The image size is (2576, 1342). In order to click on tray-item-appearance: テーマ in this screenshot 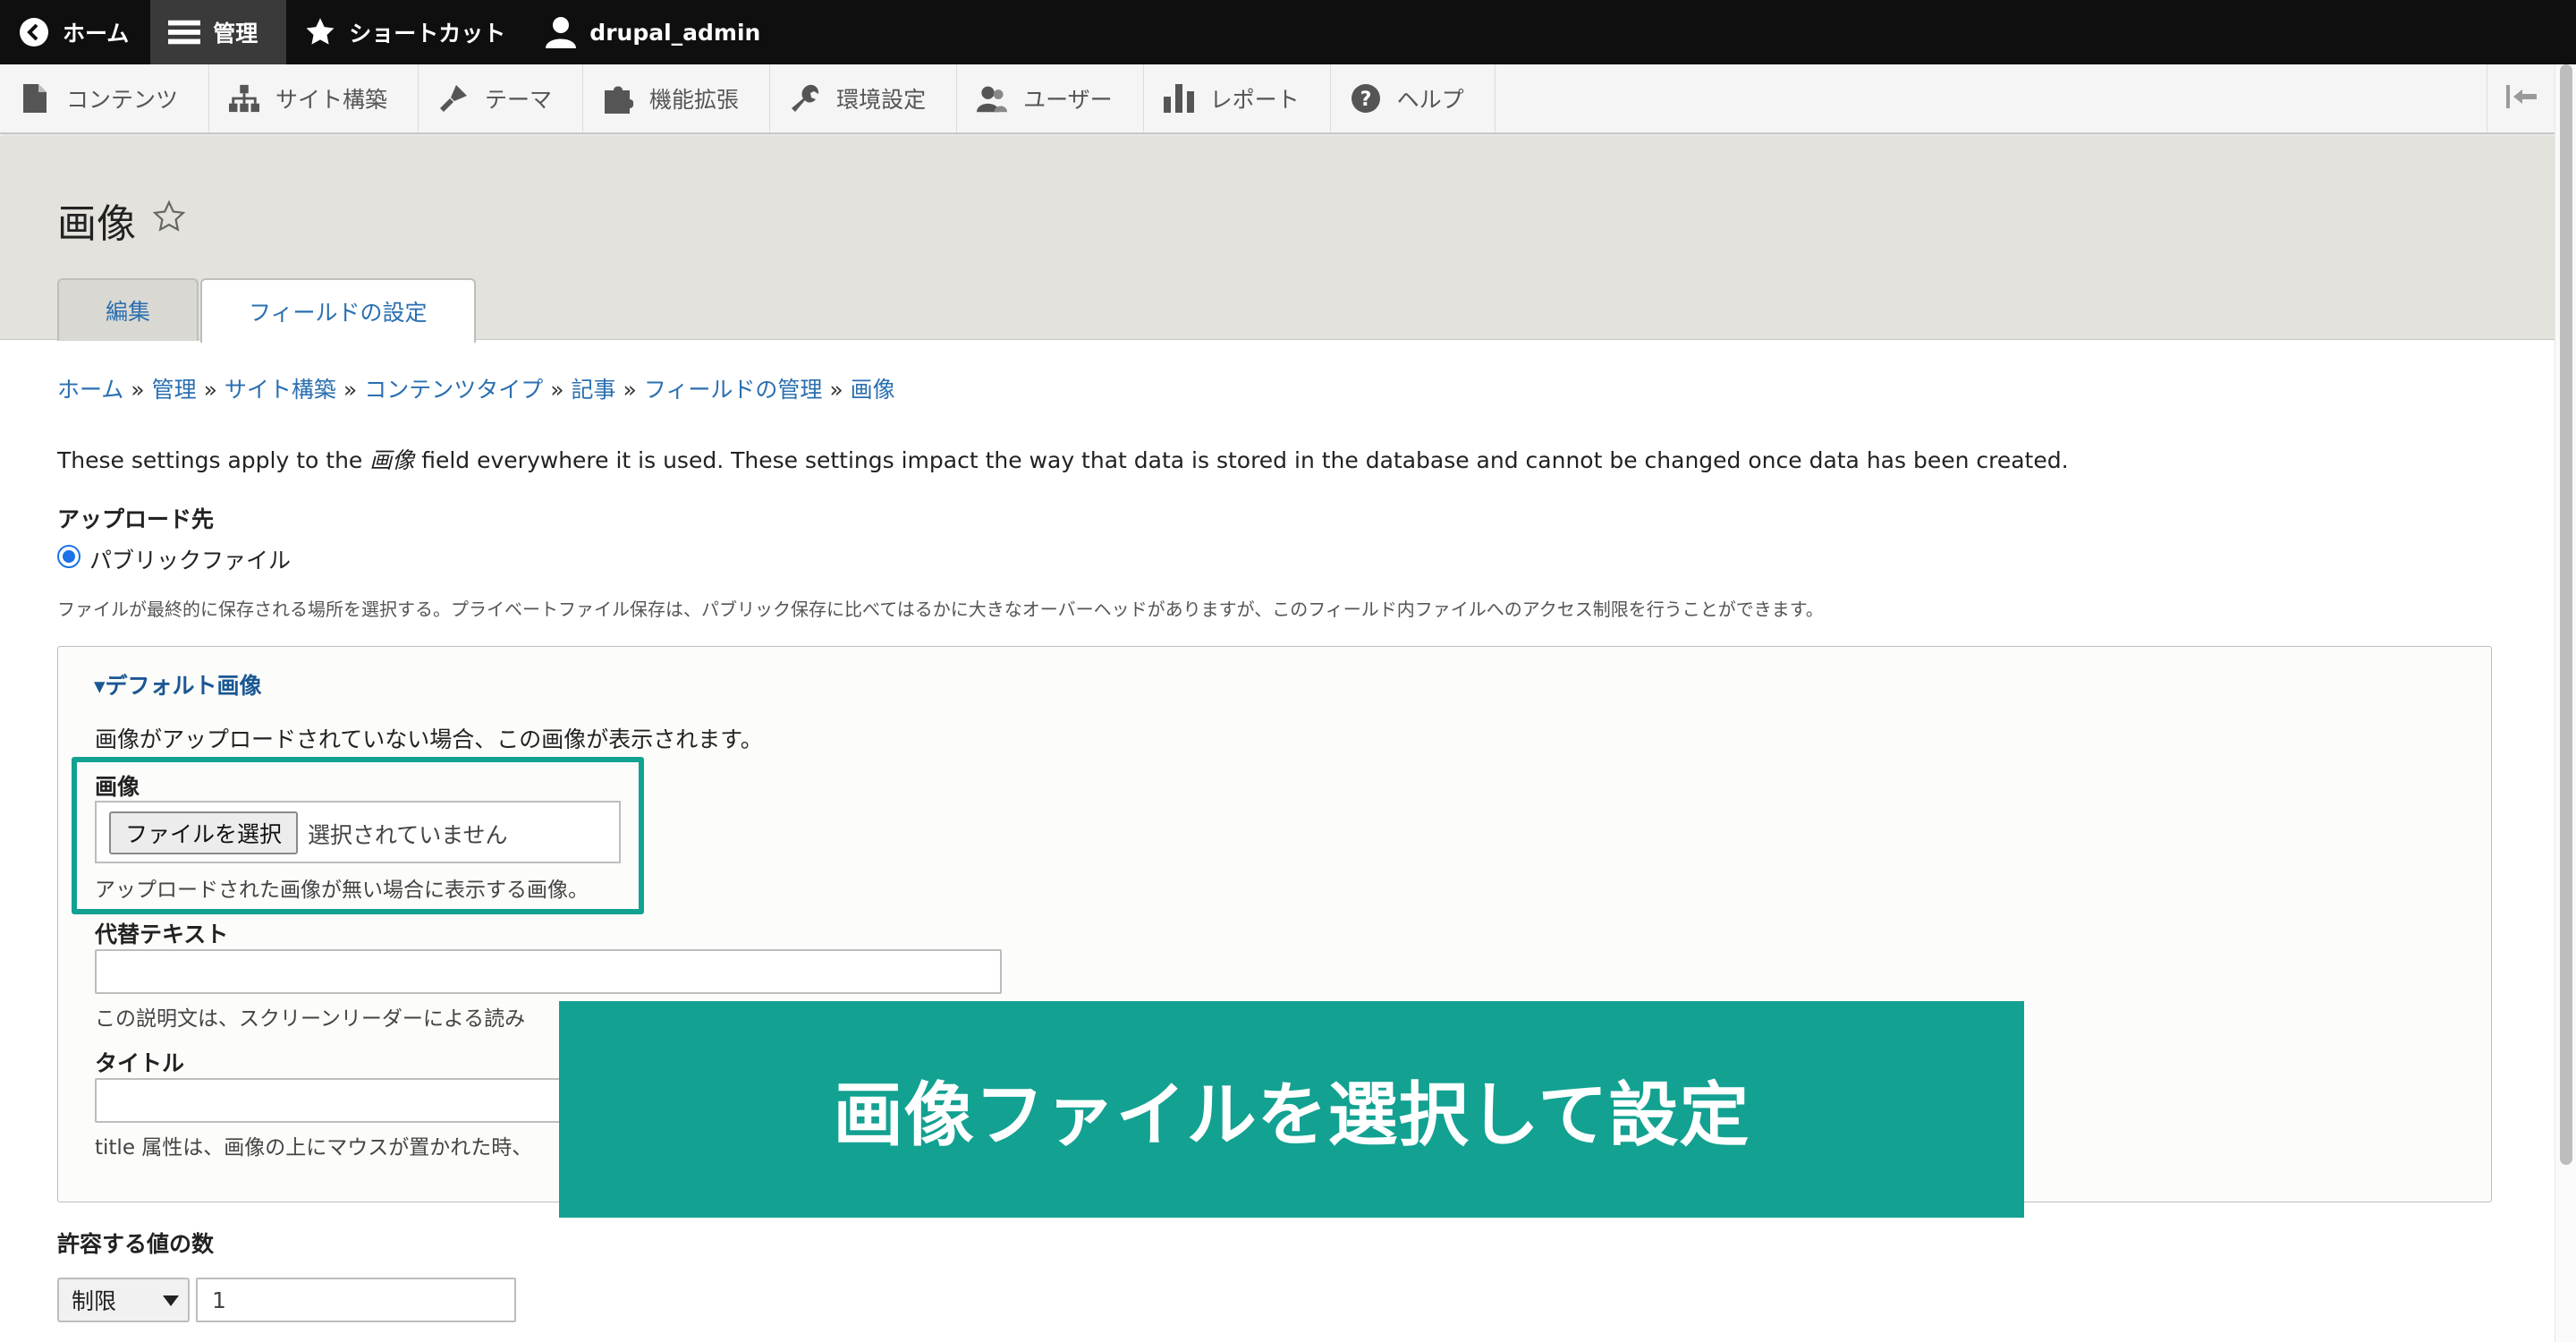, I will do `click(501, 98)`.